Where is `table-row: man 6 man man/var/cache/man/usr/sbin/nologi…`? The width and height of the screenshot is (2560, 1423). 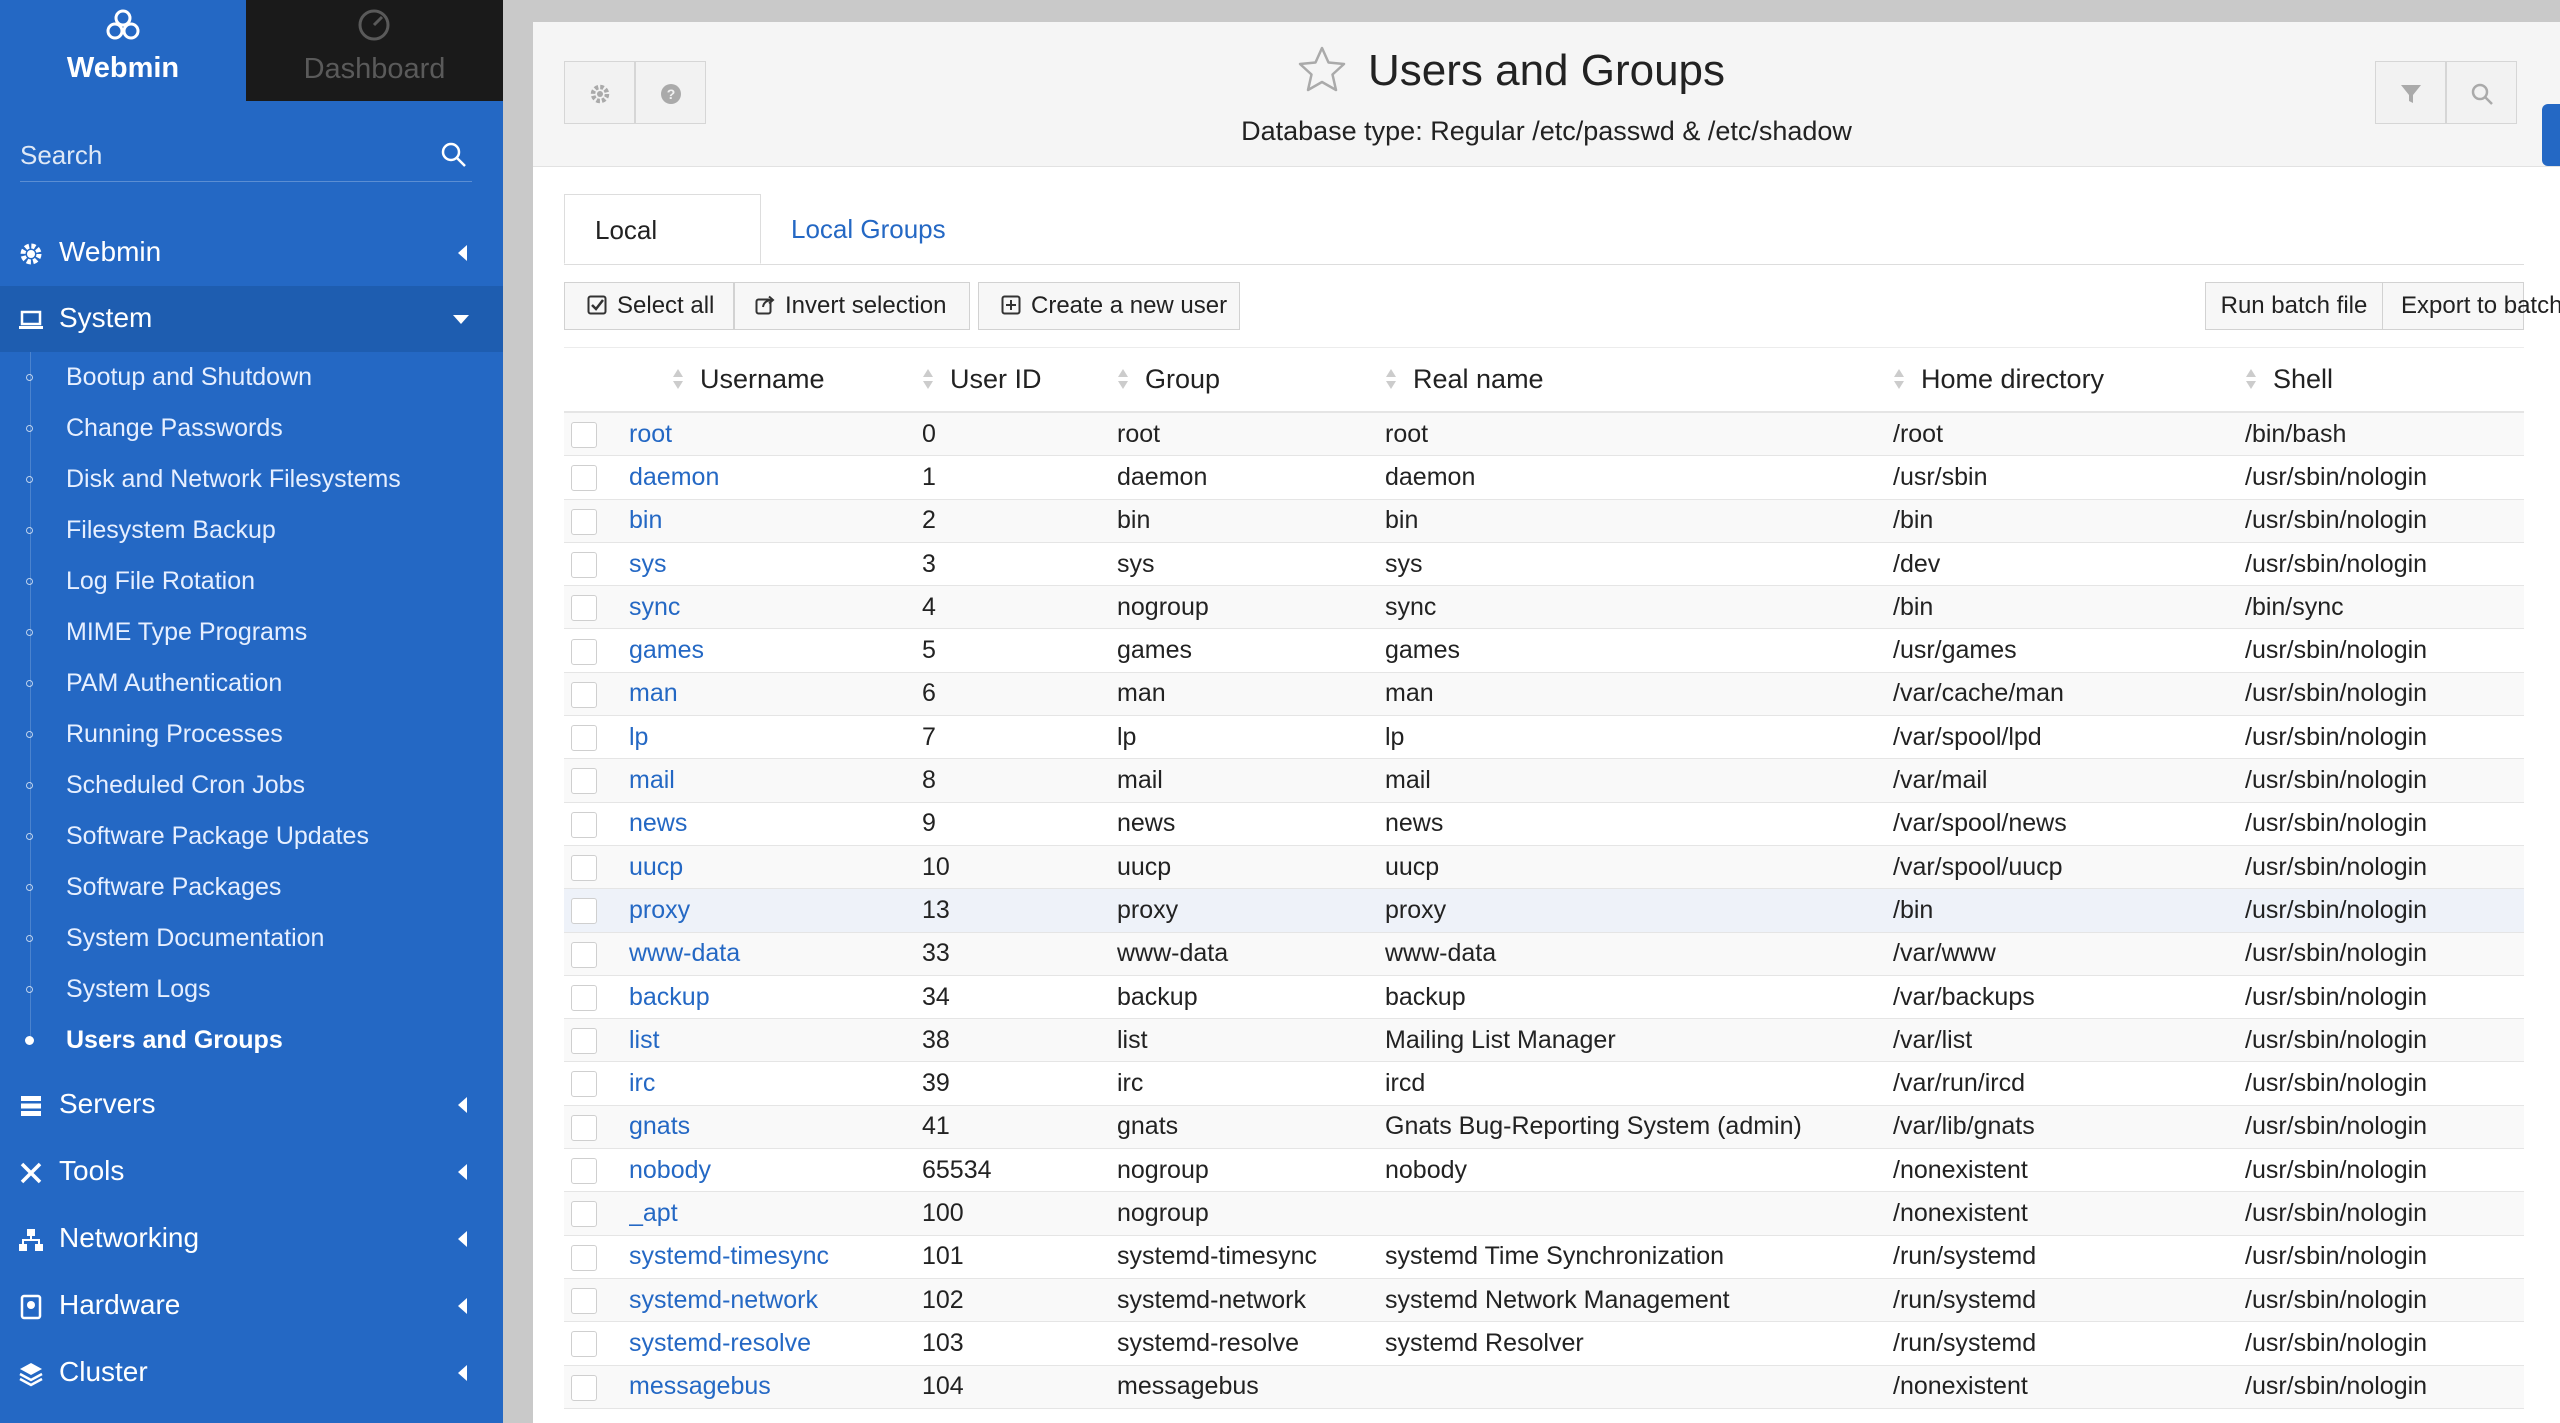
table-row: man 6 man man/var/cache/man/usr/sbin/nologi… is located at coordinates (1544, 694).